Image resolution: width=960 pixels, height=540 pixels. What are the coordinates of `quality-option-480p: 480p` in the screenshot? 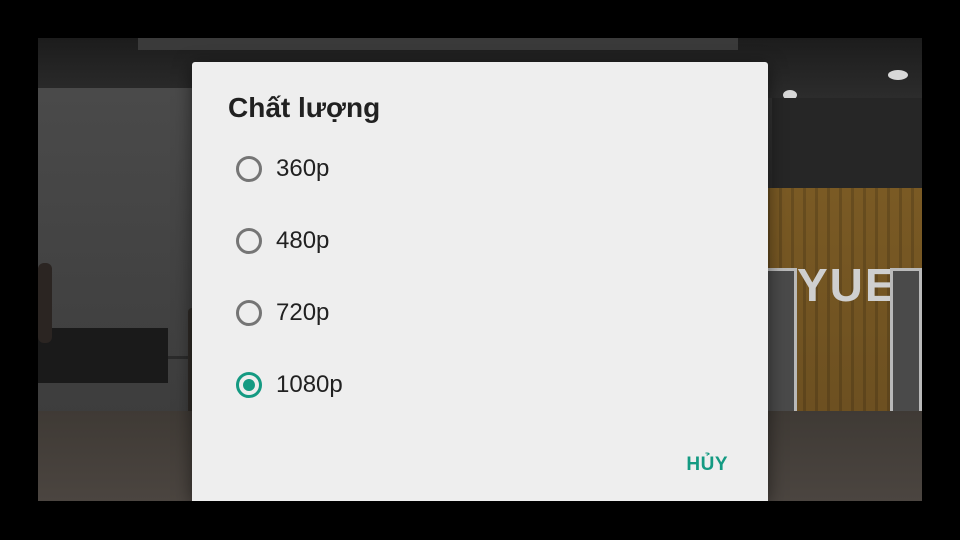 It's located at (282, 241).